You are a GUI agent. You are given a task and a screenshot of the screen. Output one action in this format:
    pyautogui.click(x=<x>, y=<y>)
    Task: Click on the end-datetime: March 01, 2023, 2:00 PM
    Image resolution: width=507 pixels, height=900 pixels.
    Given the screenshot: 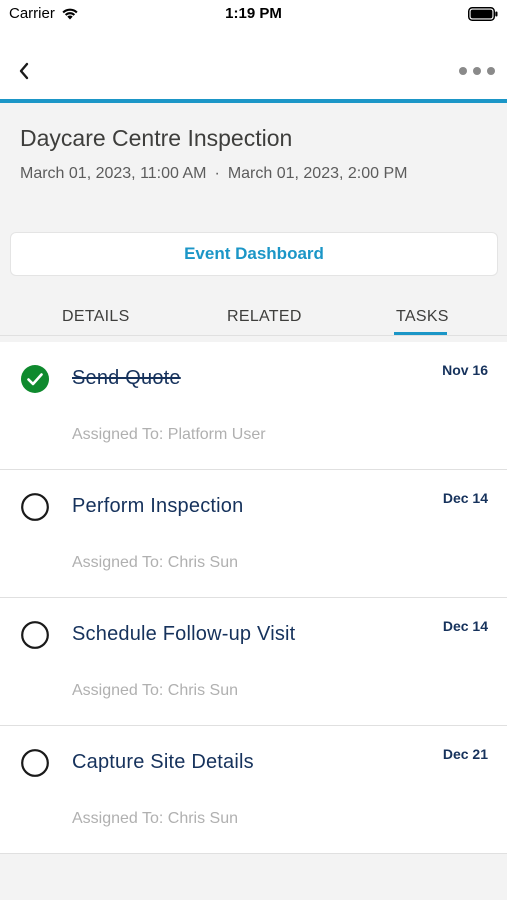 What is the action you would take?
    pyautogui.click(x=317, y=173)
    